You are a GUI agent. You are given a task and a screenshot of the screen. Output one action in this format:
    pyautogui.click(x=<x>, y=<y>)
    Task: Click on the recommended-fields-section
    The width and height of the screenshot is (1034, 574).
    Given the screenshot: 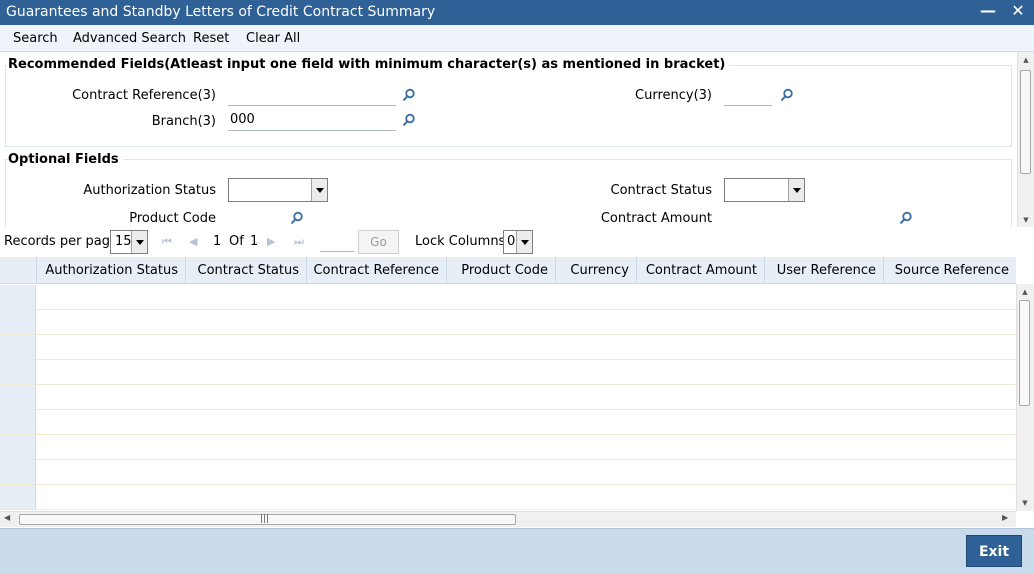 What is the action you would take?
    pyautogui.click(x=508, y=106)
    